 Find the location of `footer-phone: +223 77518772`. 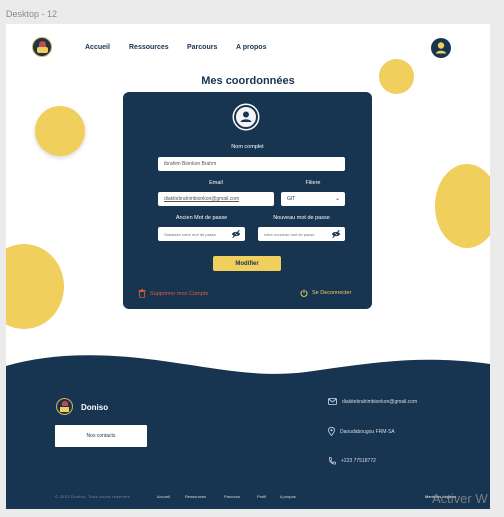

footer-phone: +223 77518772 is located at coordinates (352, 461).